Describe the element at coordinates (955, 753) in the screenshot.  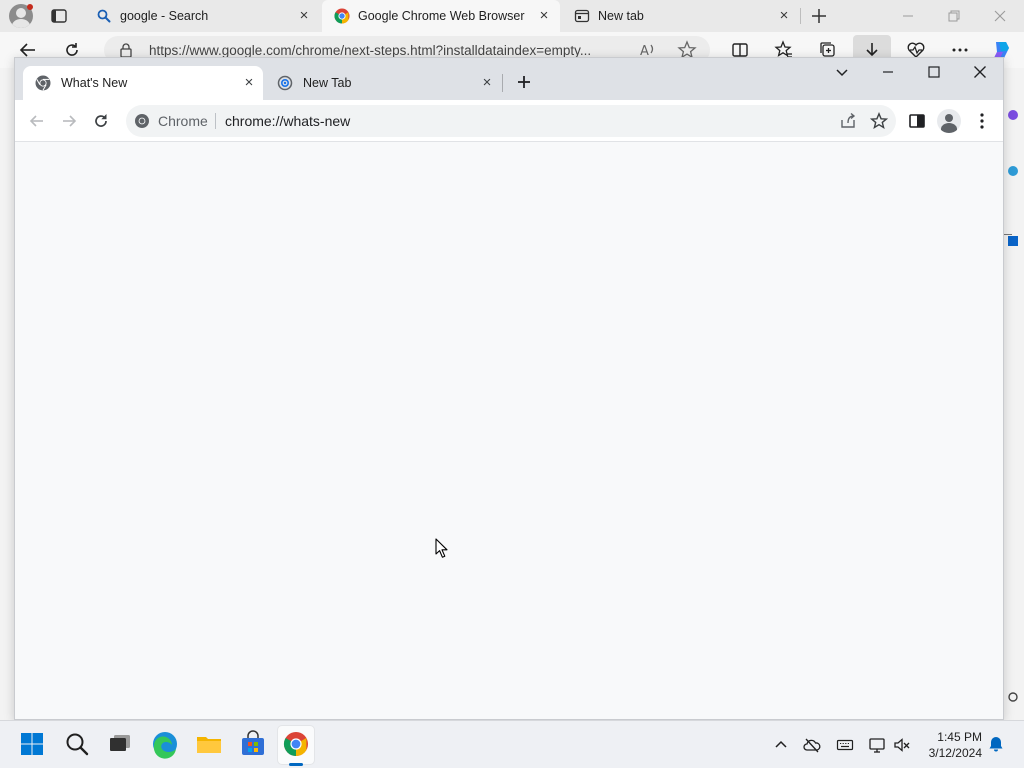
I see `clock-date: 3/12/2024` at that location.